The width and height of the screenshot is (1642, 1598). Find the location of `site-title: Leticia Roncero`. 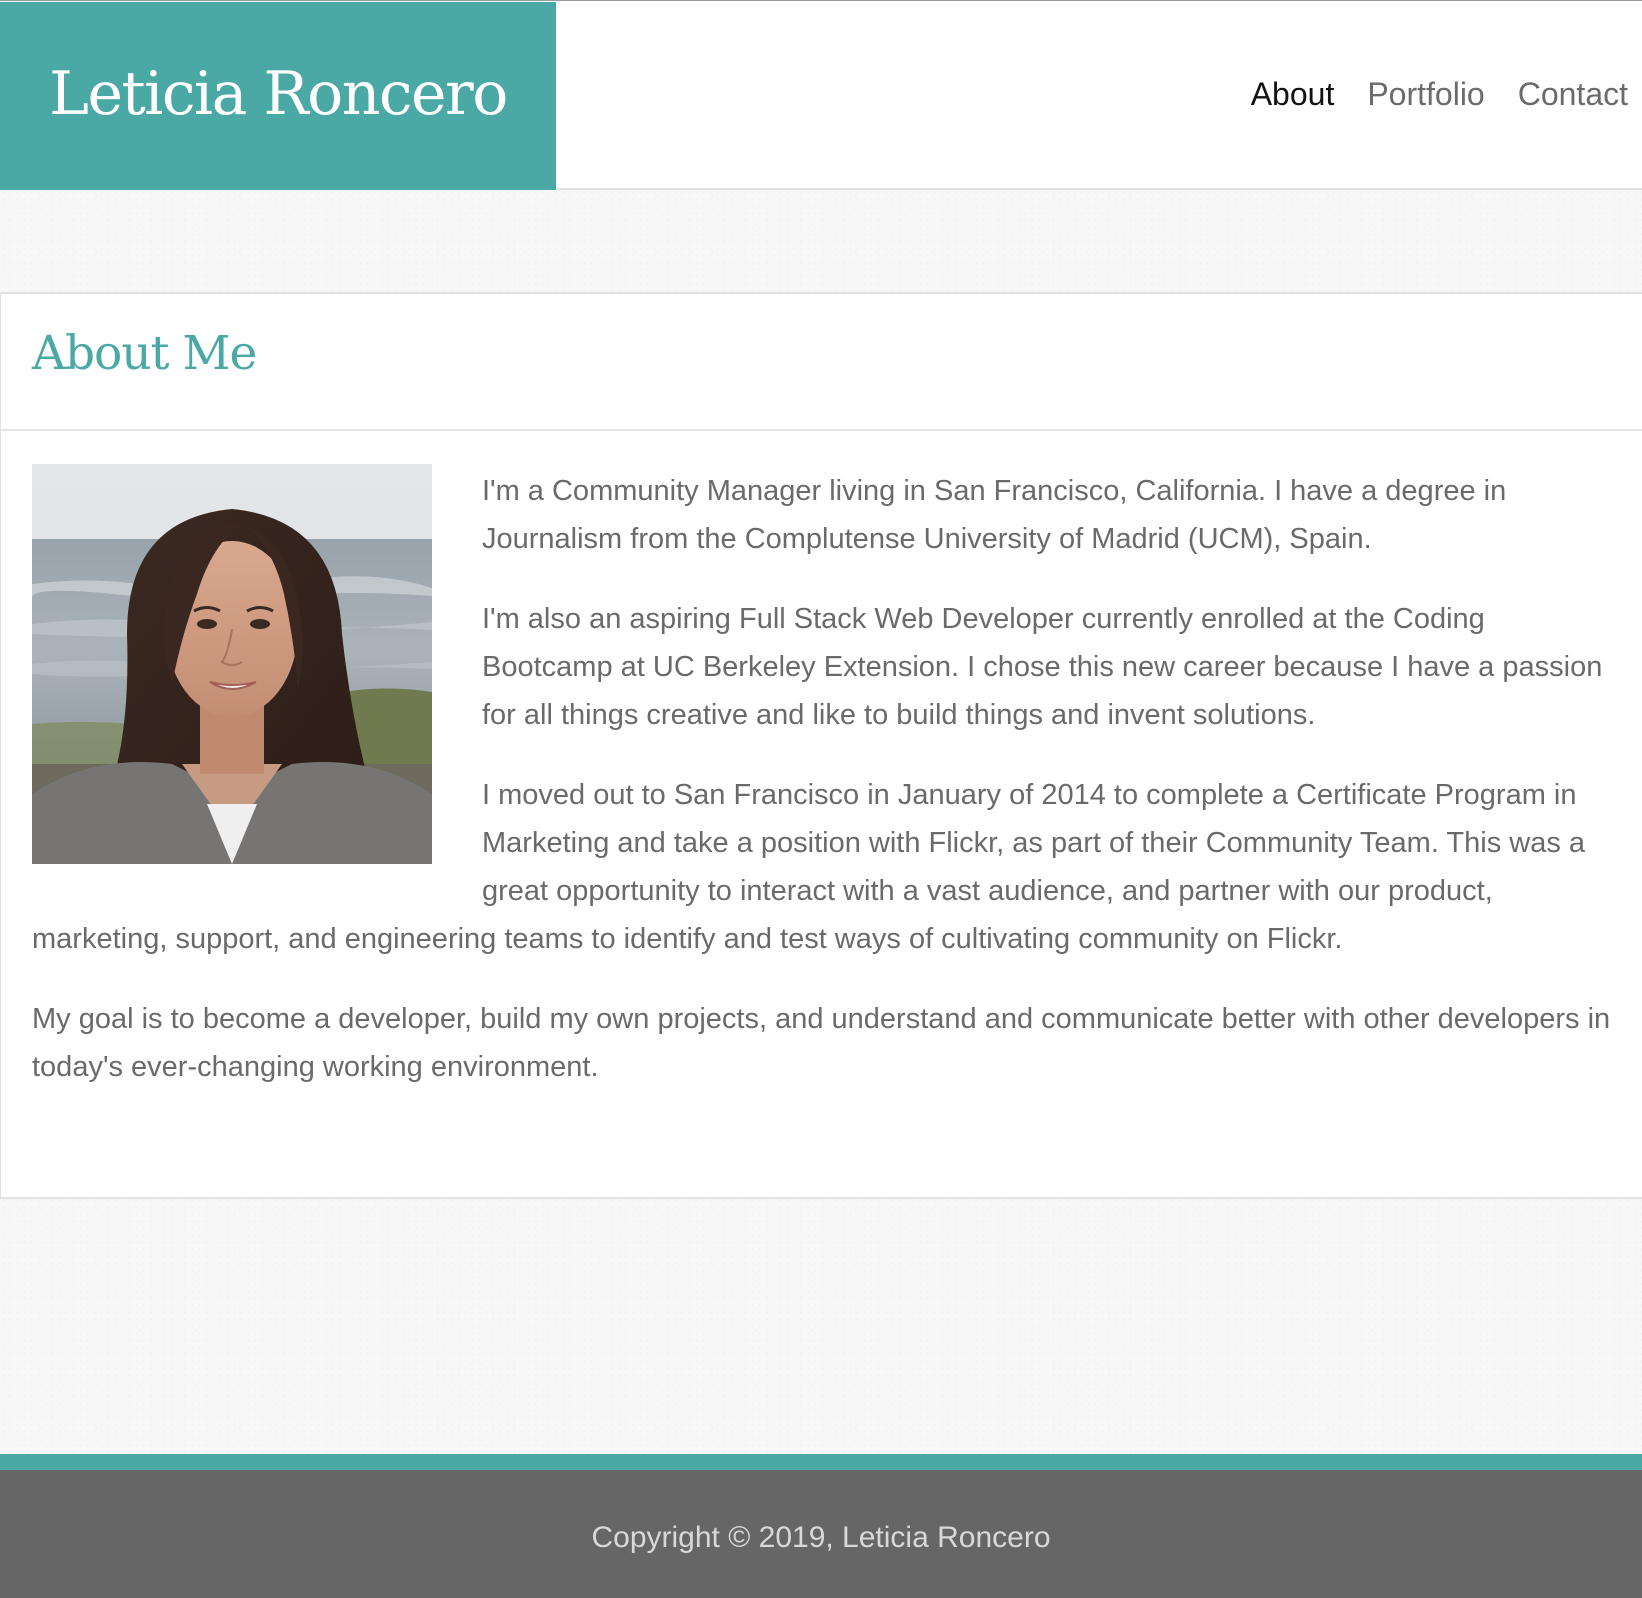

site-title: Leticia Roncero is located at coordinates (278, 96).